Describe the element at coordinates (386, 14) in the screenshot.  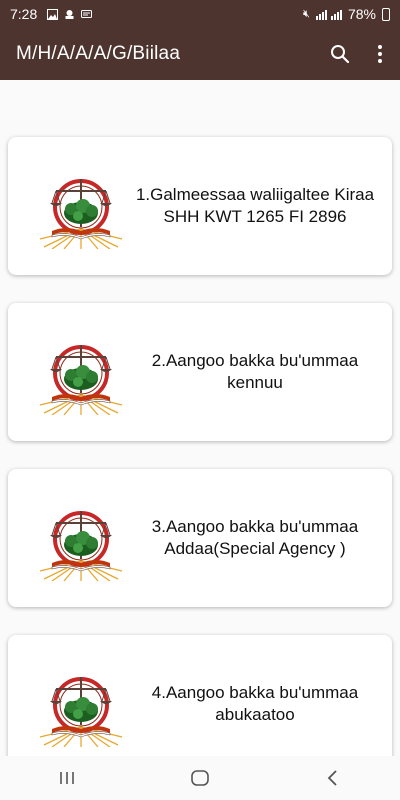
I see `battery-icon` at that location.